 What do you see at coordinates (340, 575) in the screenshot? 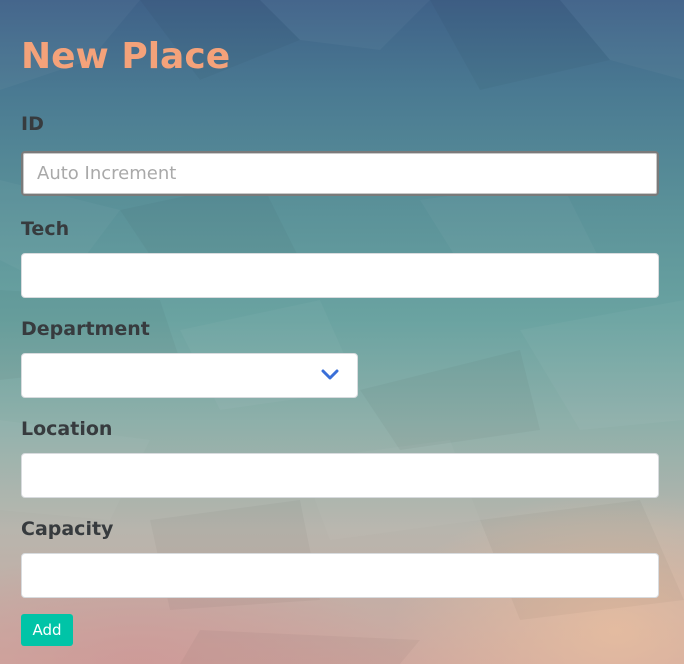
I see `capacity-field` at bounding box center [340, 575].